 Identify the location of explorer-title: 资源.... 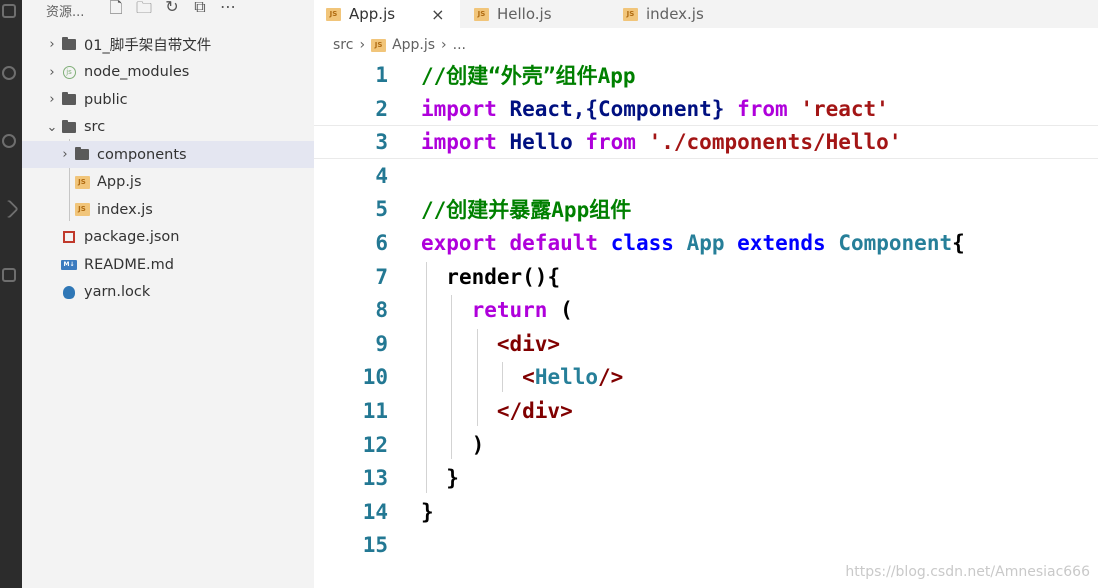
(65, 12).